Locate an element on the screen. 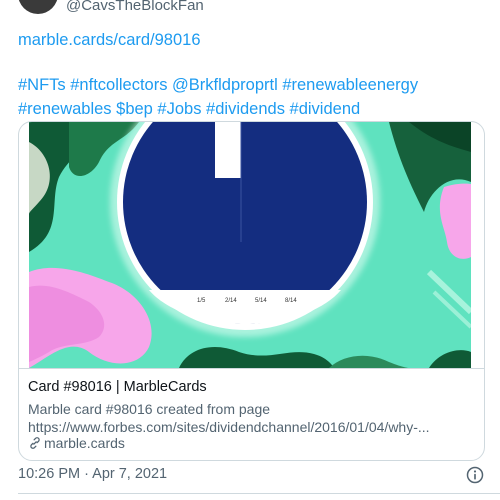 Image resolution: width=500 pixels, height=500 pixels. tweet-timestamp: 10:26 PM · Apr 7, 2021 is located at coordinates (92, 474).